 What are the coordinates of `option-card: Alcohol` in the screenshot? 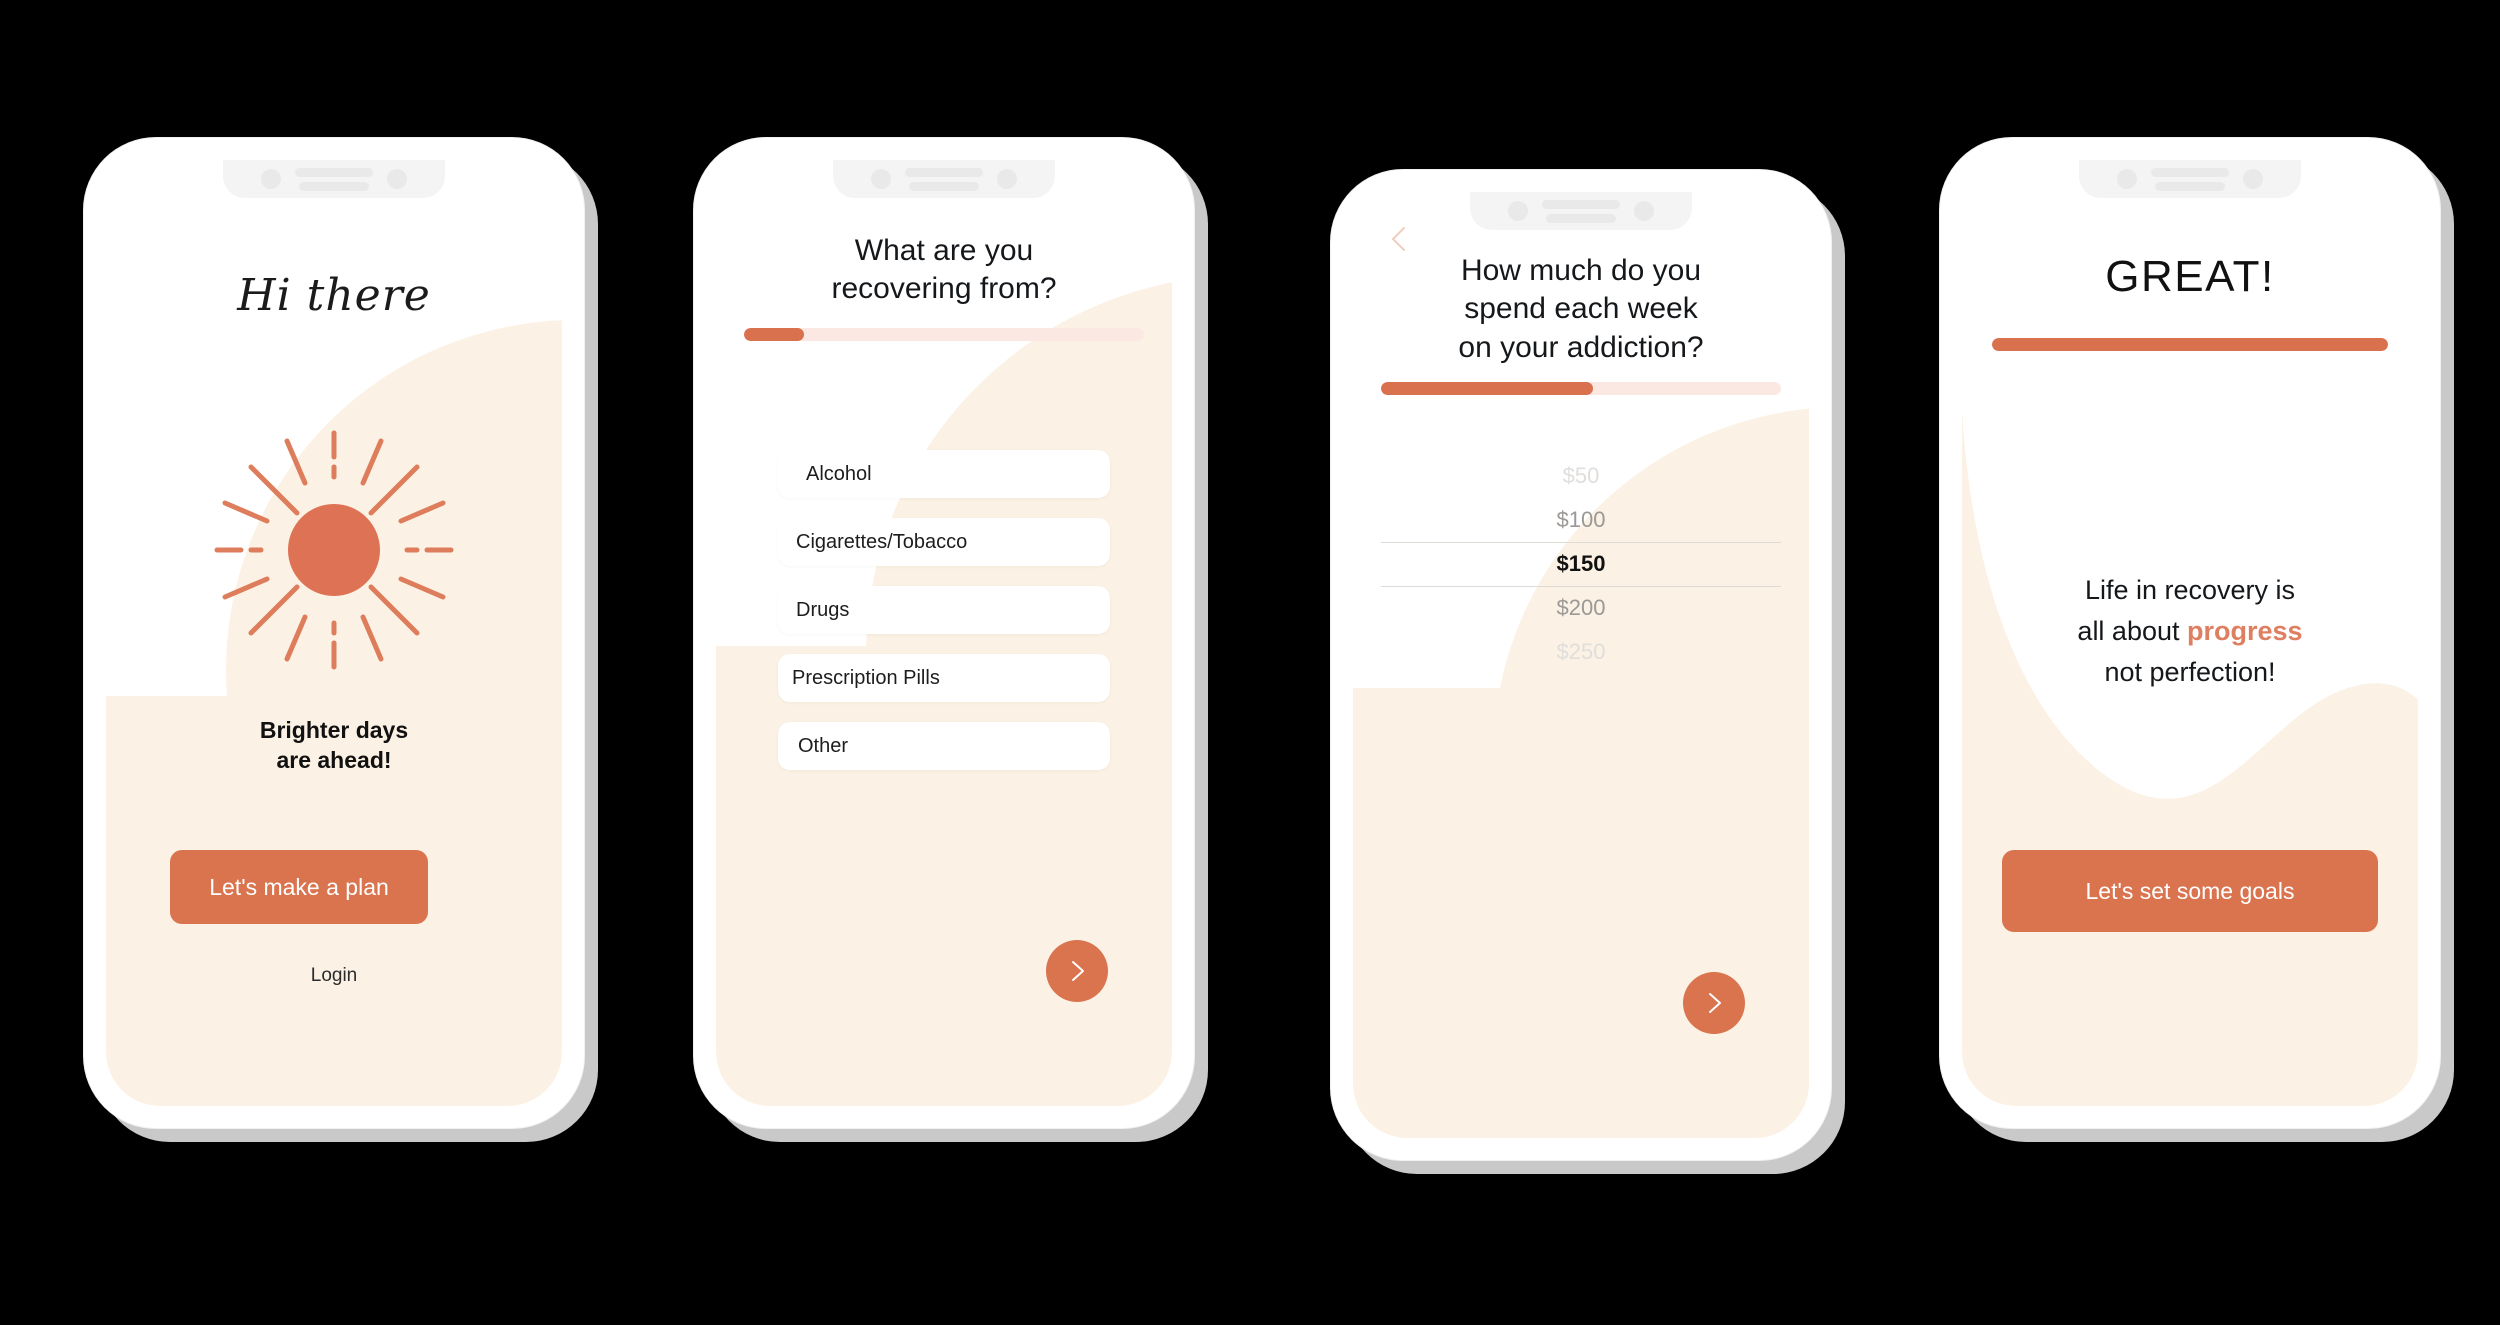 It's located at (944, 474).